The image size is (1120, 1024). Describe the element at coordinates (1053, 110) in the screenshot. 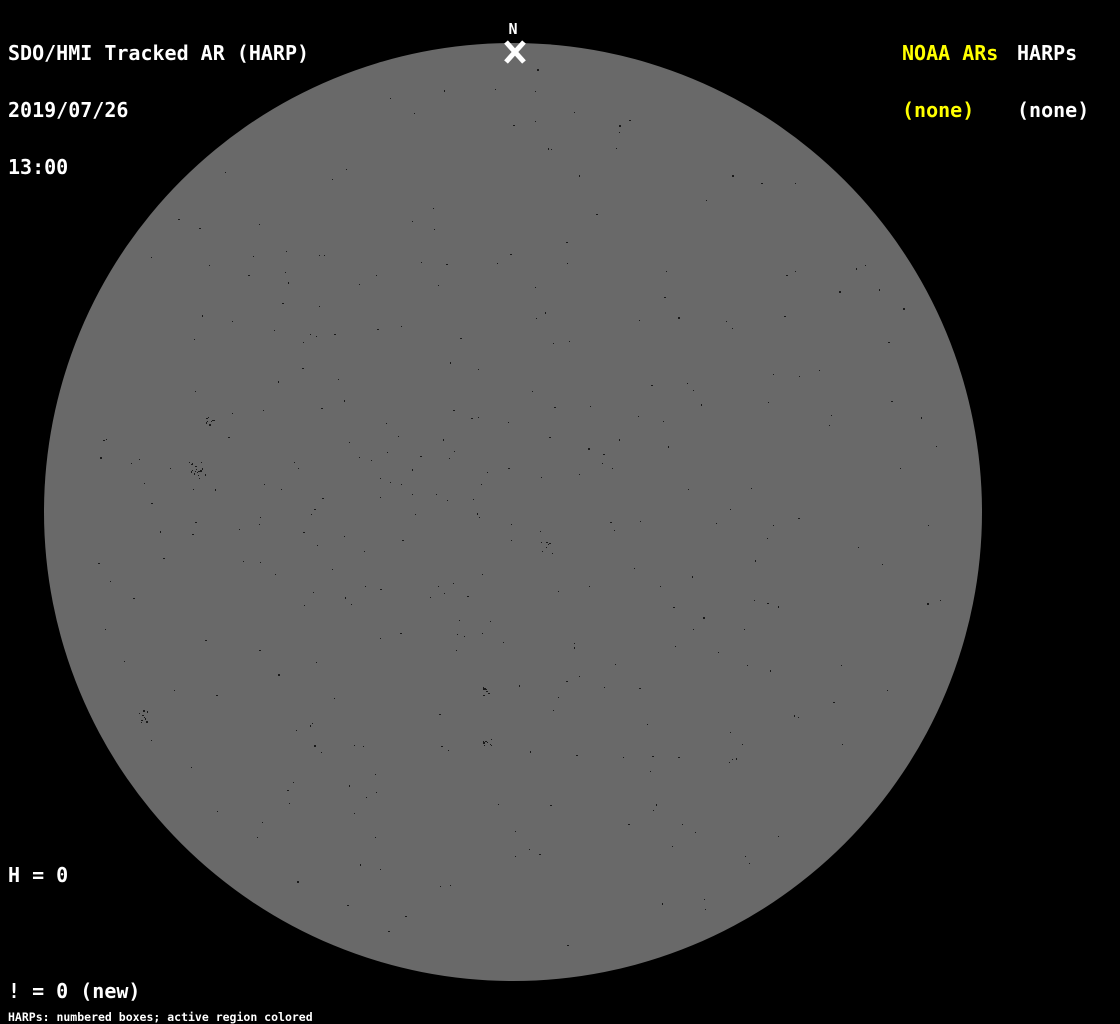

I see `harps-value: (none)` at that location.